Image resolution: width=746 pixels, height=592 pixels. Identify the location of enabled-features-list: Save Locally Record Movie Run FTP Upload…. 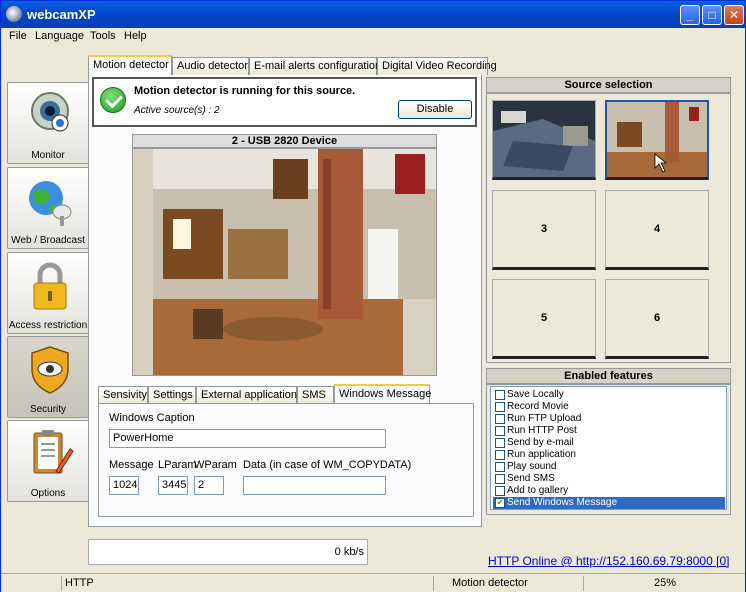
(608, 448).